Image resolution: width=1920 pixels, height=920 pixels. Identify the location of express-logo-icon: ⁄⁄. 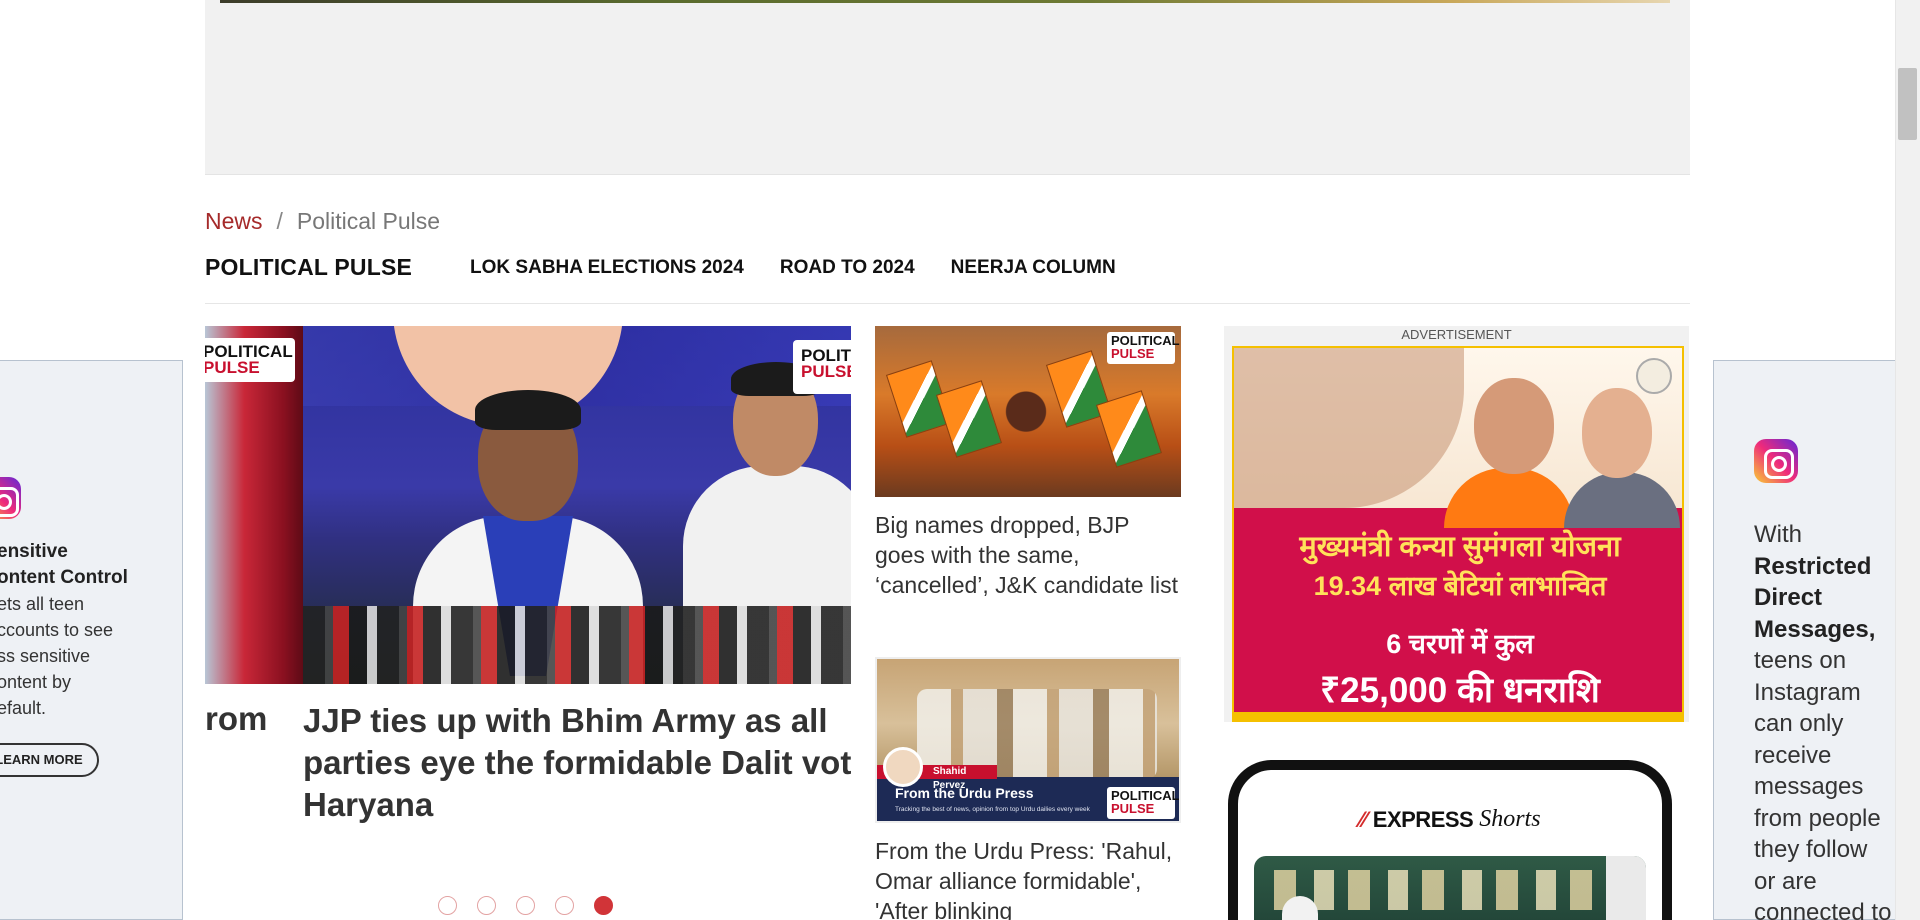
(1363, 819).